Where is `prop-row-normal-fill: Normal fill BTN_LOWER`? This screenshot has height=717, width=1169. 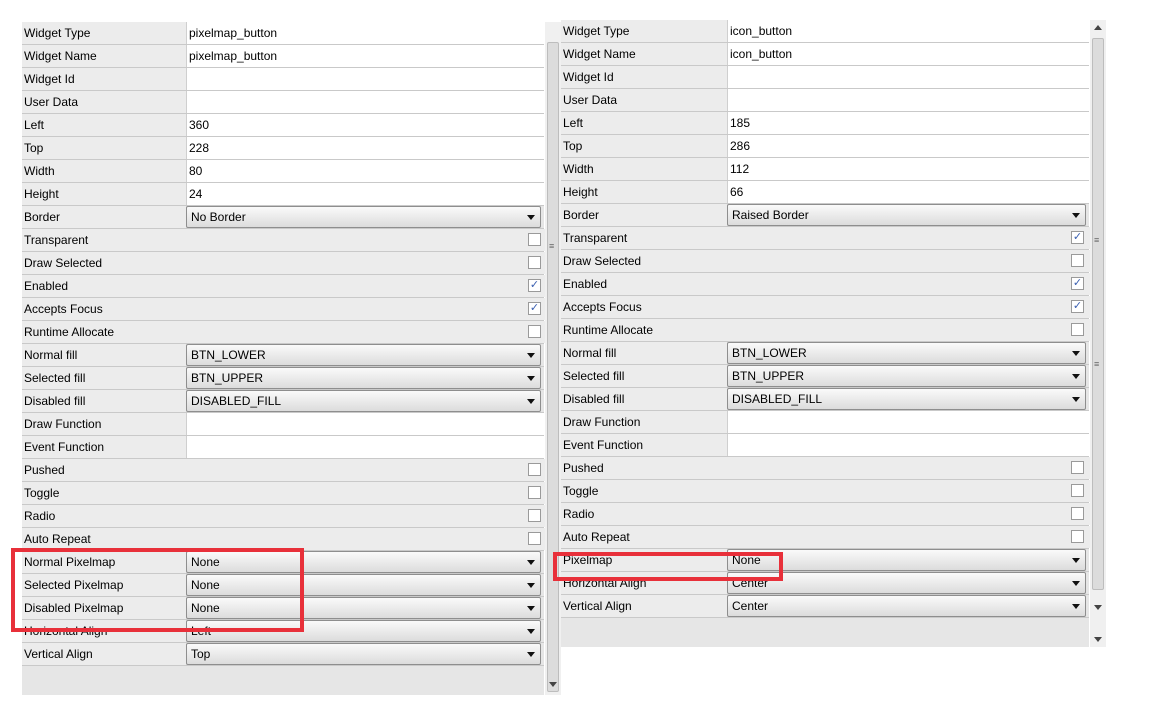
prop-row-normal-fill: Normal fill BTN_LOWER is located at coordinates (825, 353).